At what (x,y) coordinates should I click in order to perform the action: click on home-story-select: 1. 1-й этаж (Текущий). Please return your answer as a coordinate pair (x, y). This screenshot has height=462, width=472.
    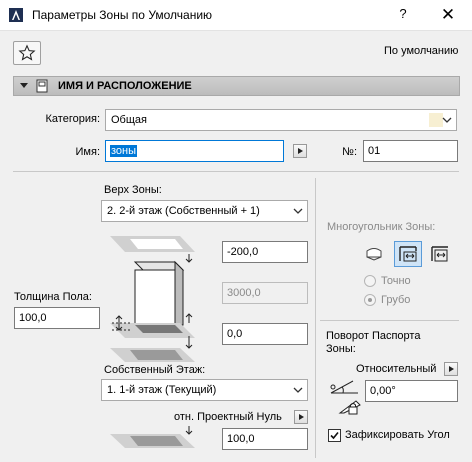
    Looking at the image, I should click on (204, 390).